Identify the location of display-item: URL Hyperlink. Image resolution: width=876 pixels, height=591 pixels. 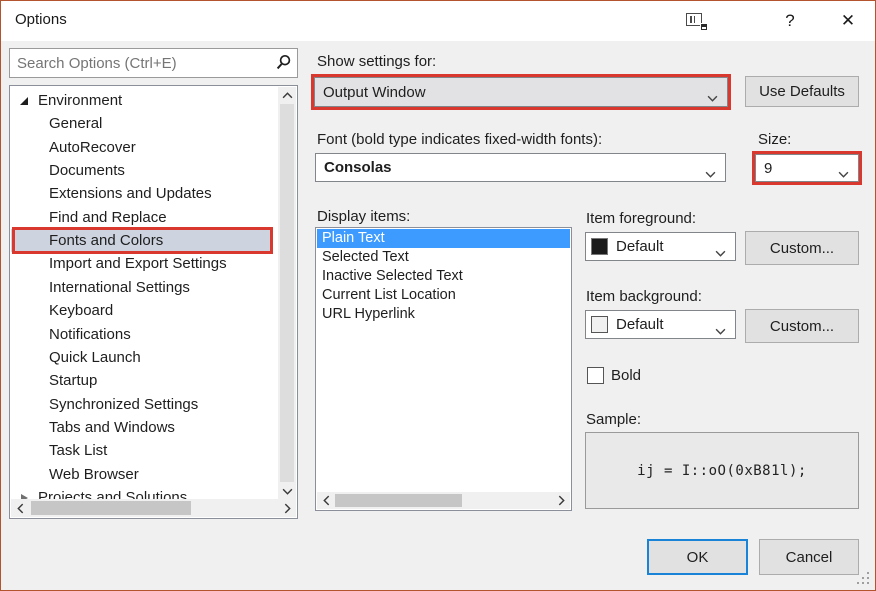
(443, 314).